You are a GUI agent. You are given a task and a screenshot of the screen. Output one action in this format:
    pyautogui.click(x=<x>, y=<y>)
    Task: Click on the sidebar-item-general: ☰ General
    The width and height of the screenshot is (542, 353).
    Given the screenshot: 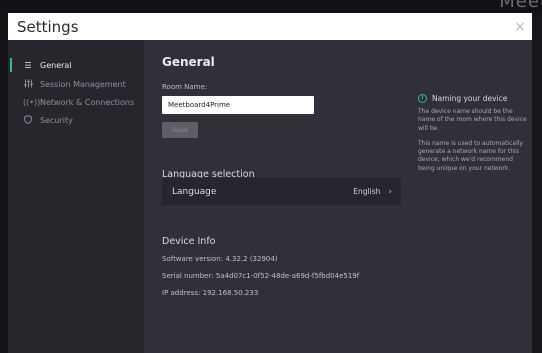 What is the action you would take?
    pyautogui.click(x=76, y=65)
    